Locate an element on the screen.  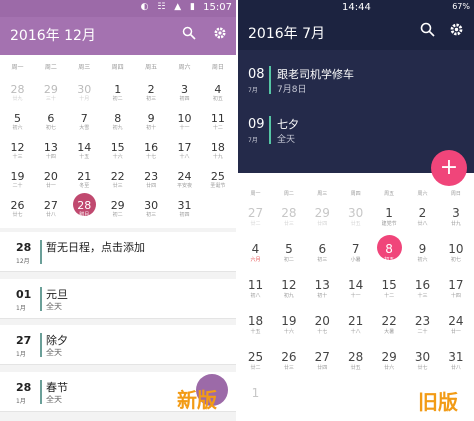
agenda-item: 08 7月 跟老司机学修车 7月8日 is located at coordinates (356, 80).